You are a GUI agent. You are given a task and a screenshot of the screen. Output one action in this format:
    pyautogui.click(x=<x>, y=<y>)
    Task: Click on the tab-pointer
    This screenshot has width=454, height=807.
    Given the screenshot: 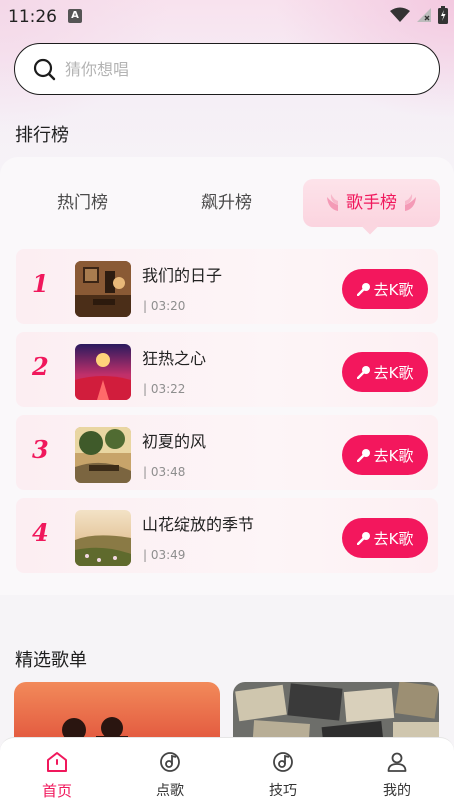 What is the action you would take?
    pyautogui.click(x=370, y=226)
    